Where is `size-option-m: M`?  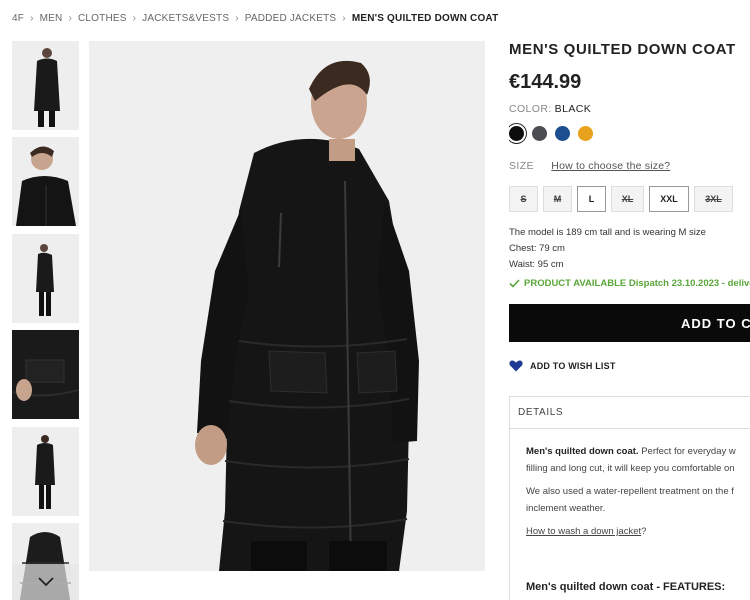 size-option-m: M is located at coordinates (557, 199).